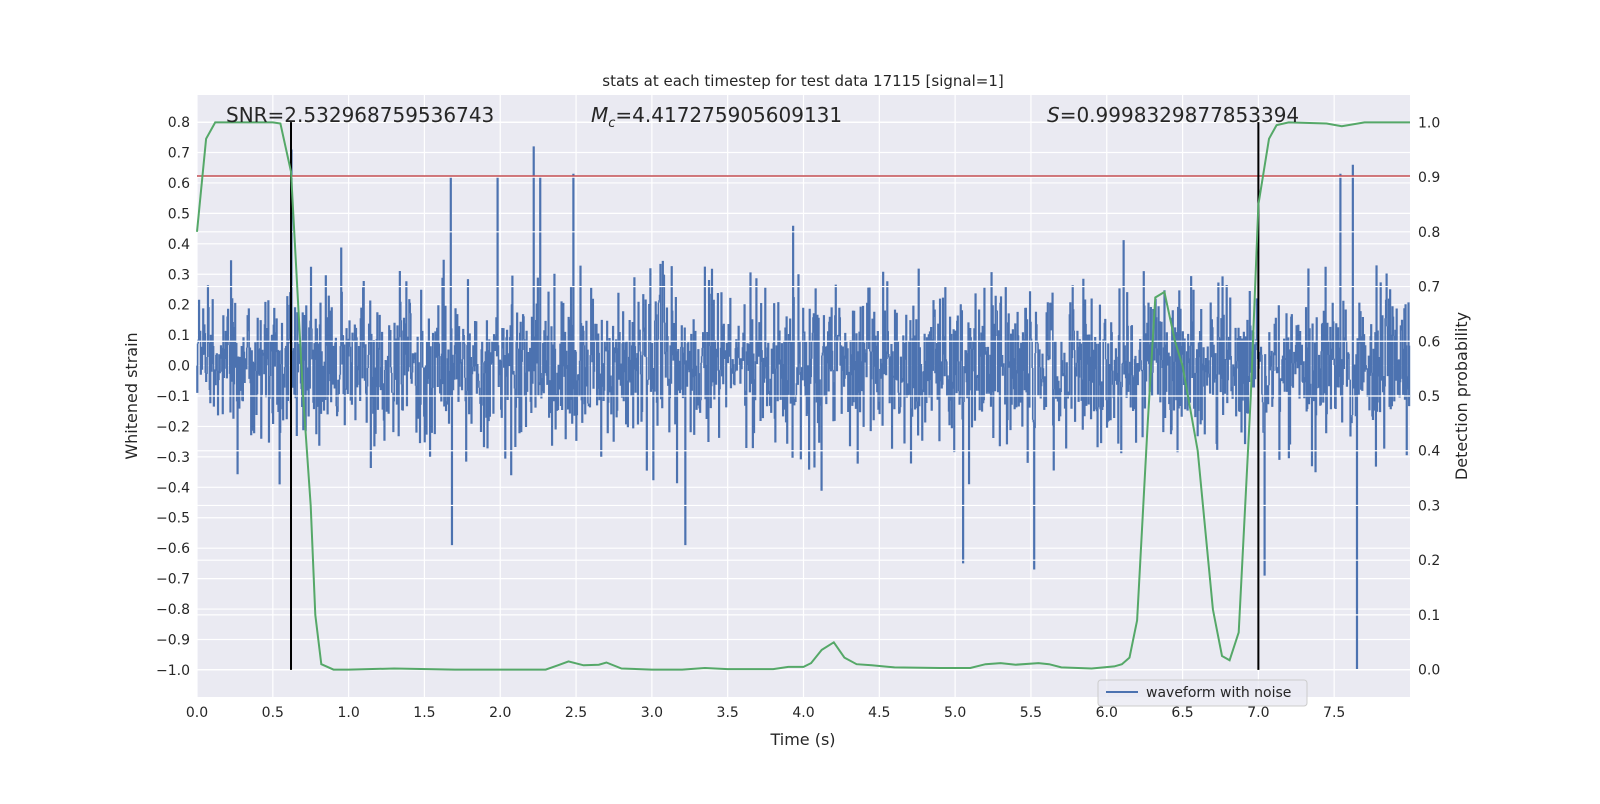 This screenshot has width=1600, height=804. What do you see at coordinates (173, 519) in the screenshot?
I see `y-tick-label: −0.5` at bounding box center [173, 519].